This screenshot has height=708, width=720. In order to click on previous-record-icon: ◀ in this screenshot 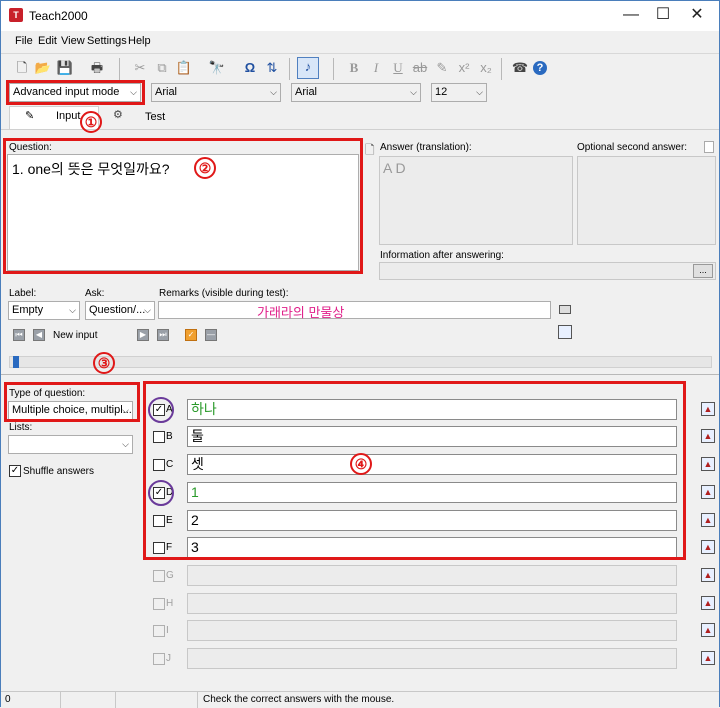, I will do `click(39, 335)`.